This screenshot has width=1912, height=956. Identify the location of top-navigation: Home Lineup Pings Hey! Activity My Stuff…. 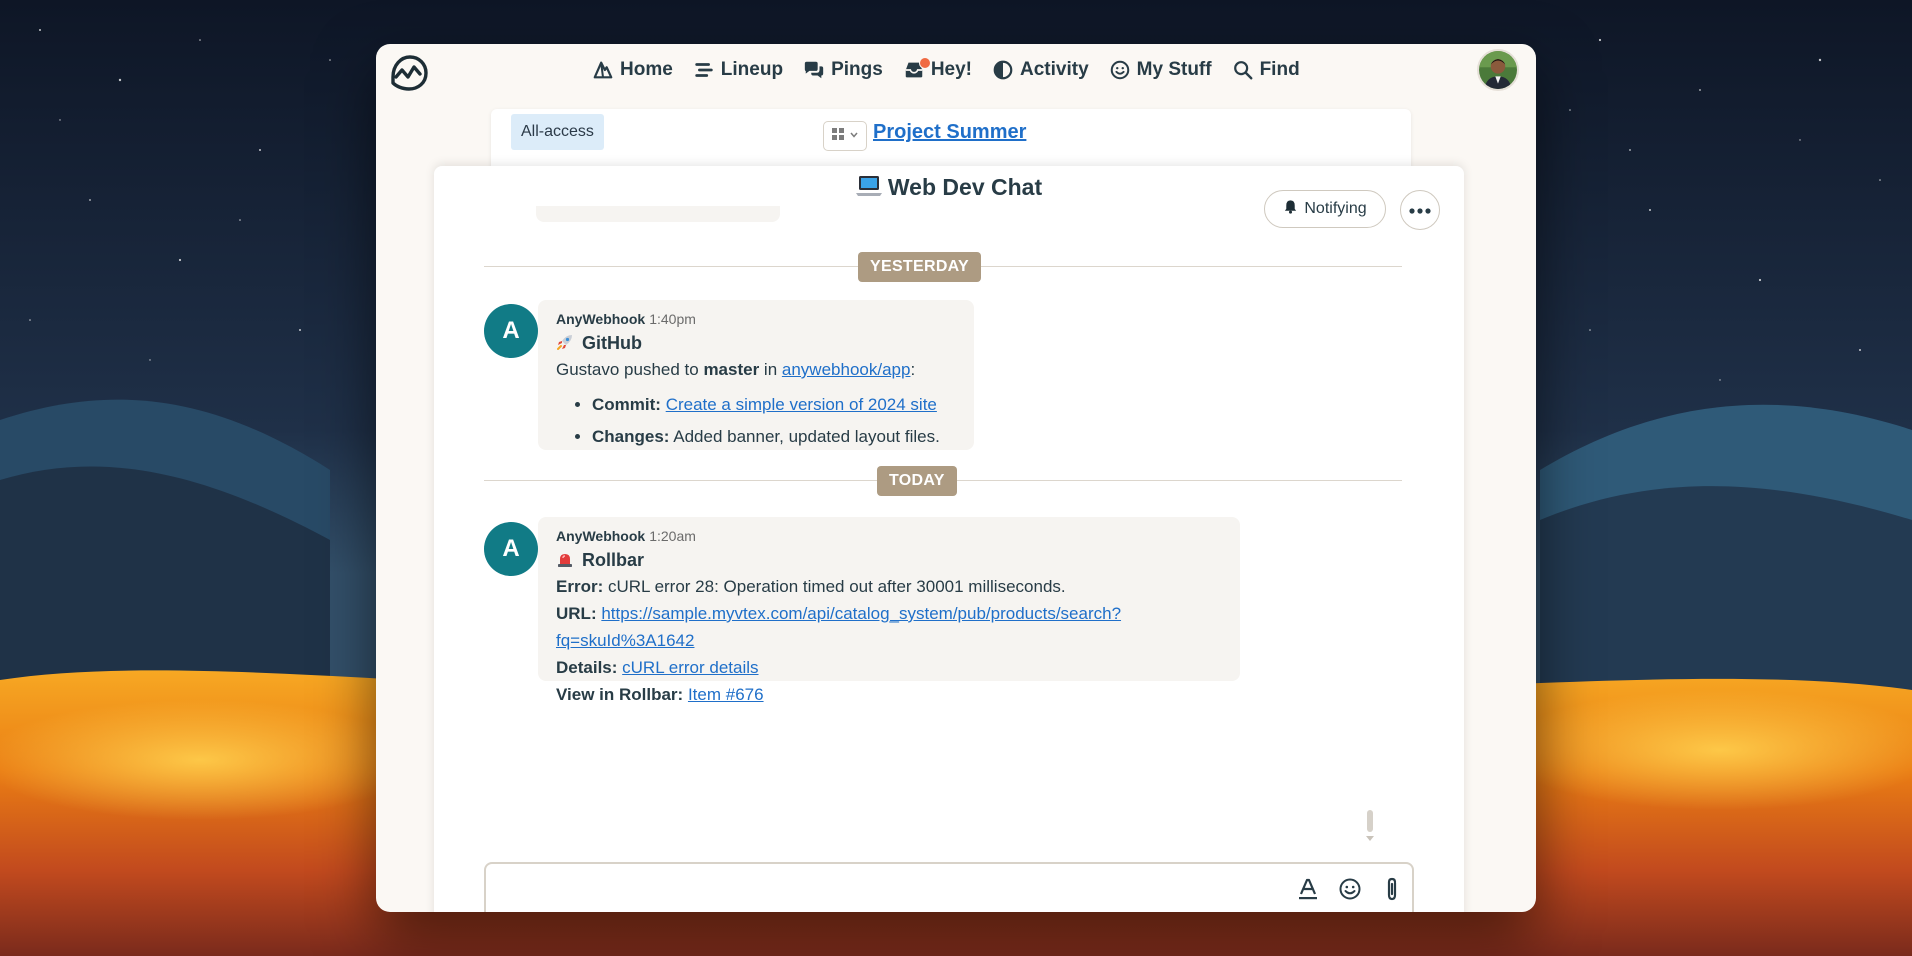
(956, 70).